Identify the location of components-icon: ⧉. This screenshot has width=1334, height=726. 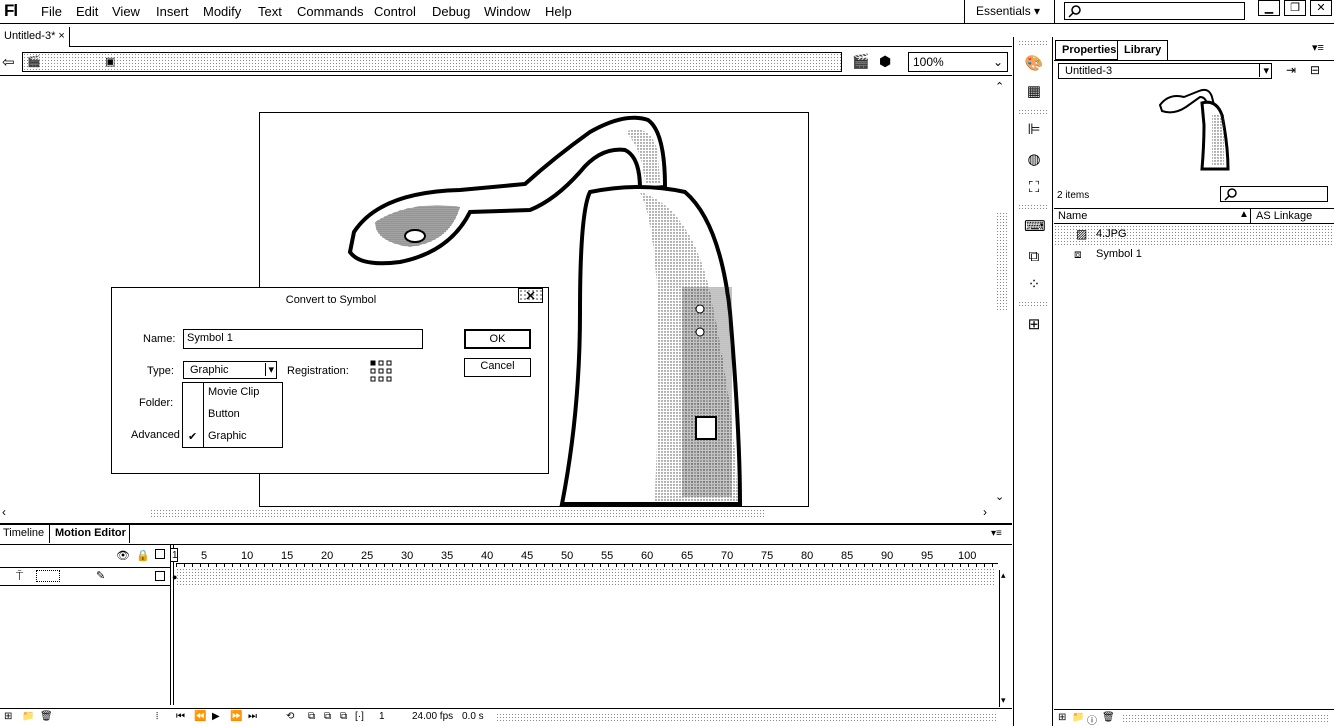
(1034, 257).